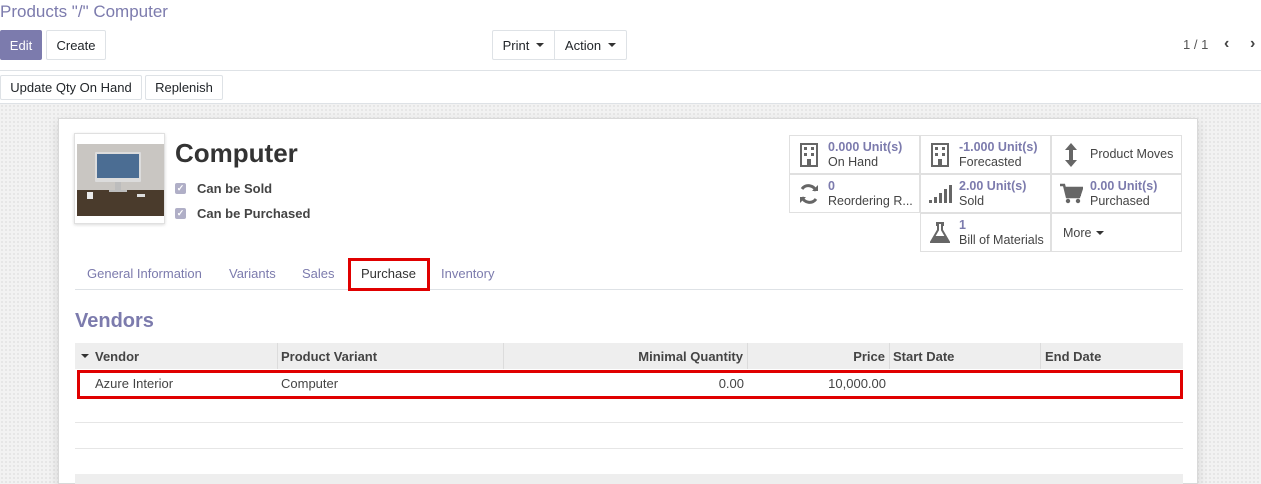  What do you see at coordinates (1071, 194) in the screenshot?
I see `shopping-cart-icon` at bounding box center [1071, 194].